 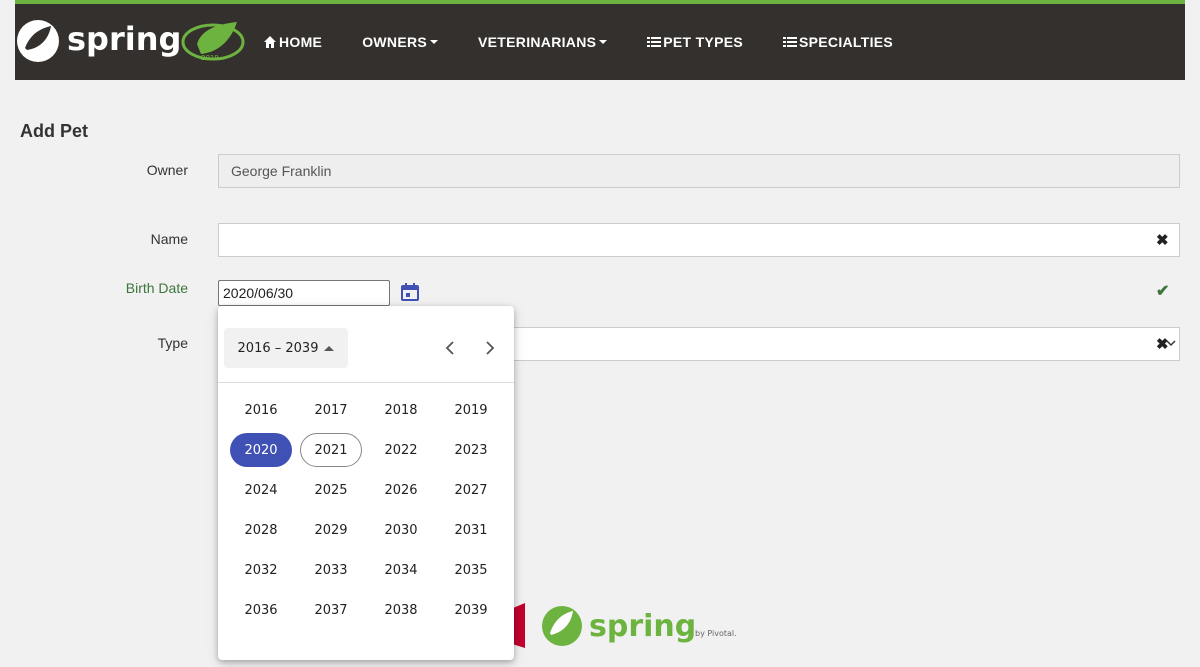 I want to click on nav-pet-types: Pet Types, so click(x=695, y=42).